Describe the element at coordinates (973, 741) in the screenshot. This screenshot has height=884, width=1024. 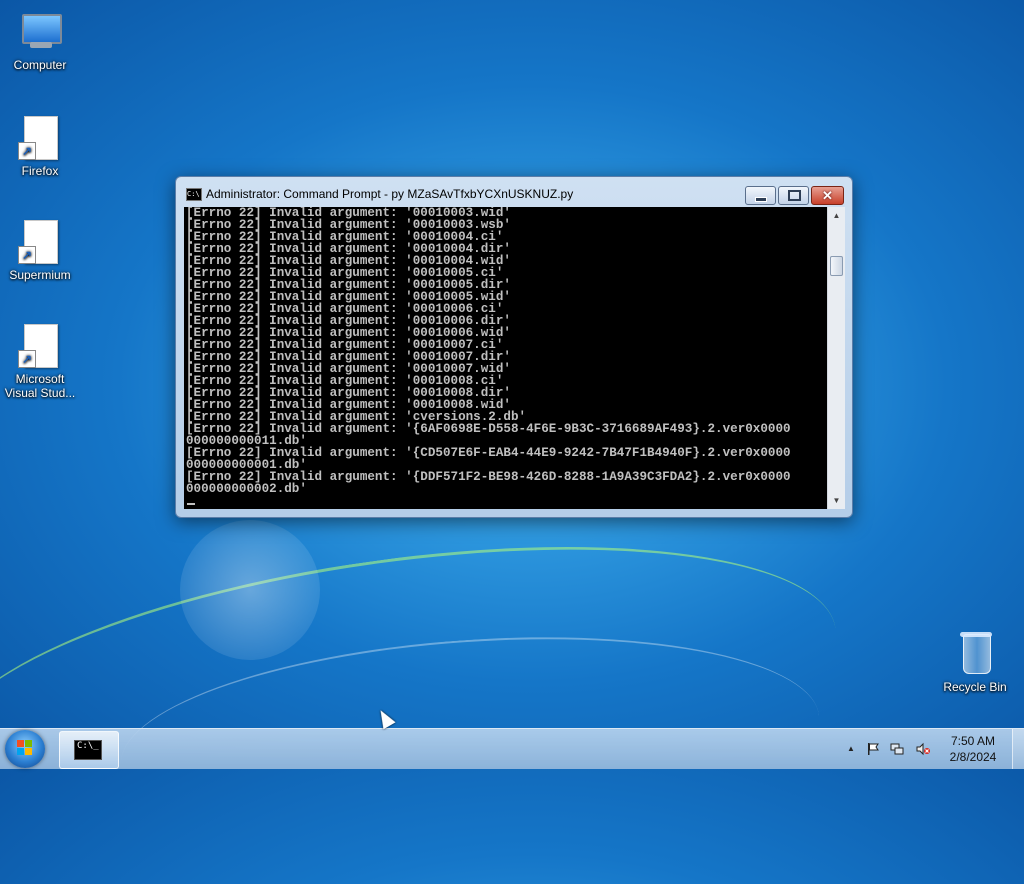
I see `clock-time: 7:50 AM` at that location.